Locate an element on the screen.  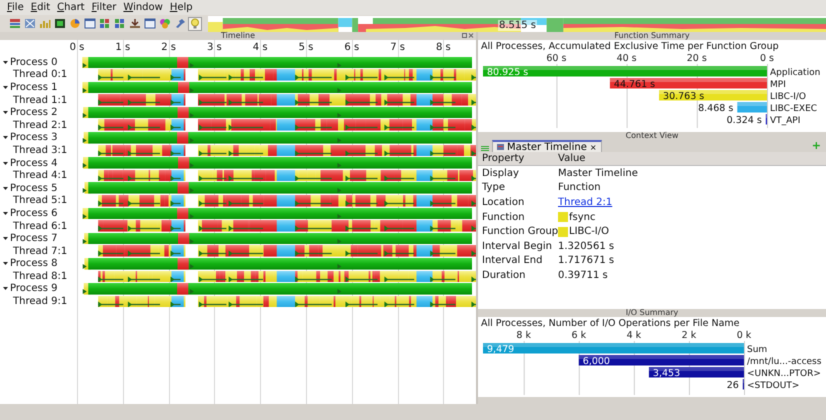
property-value: 1.320561 s is located at coordinates (586, 246).